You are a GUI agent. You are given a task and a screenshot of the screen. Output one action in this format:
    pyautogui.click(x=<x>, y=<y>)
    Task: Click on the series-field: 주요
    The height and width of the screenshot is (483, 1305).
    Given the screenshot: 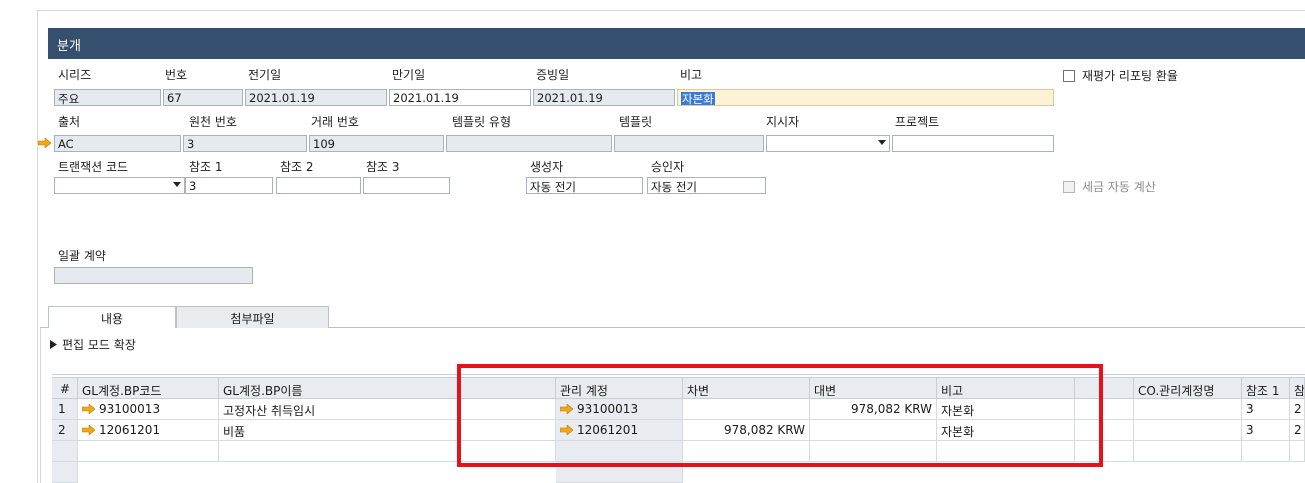 What is the action you would take?
    pyautogui.click(x=107, y=97)
    